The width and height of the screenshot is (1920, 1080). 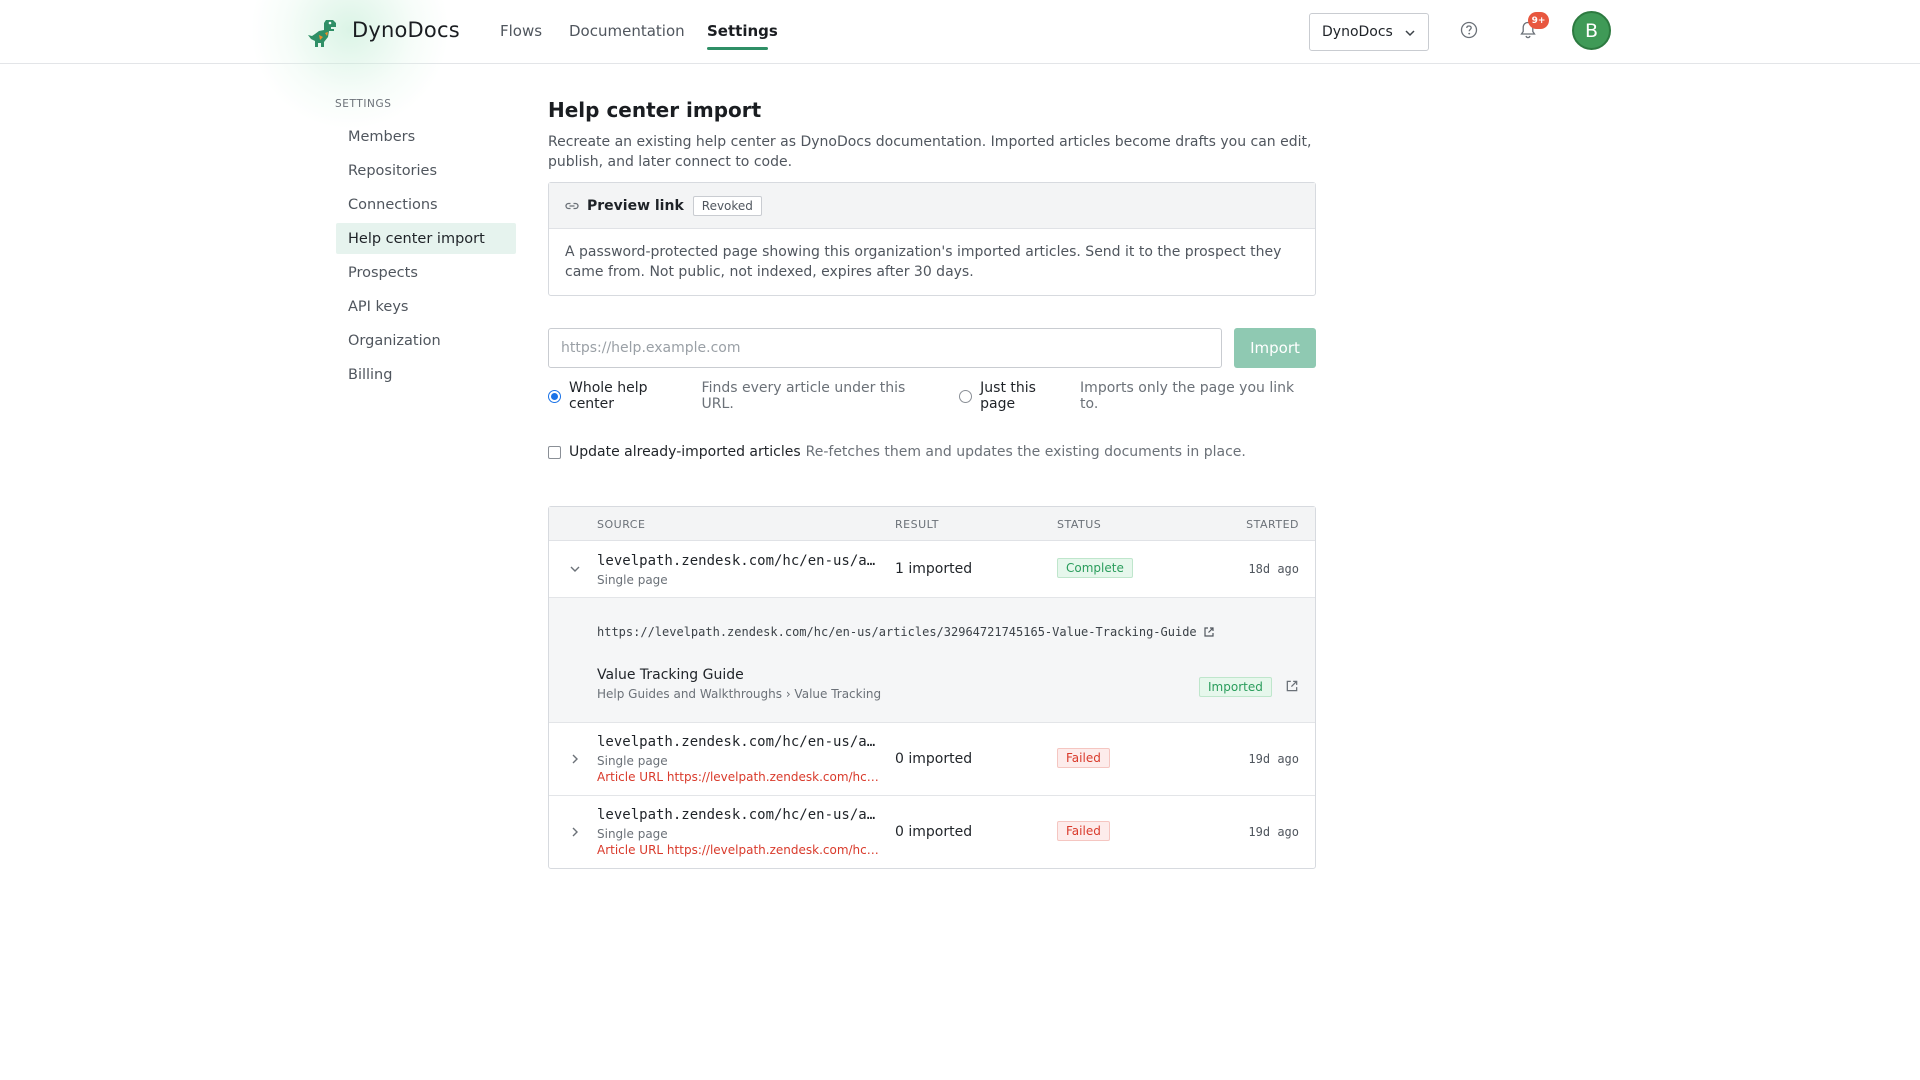 I want to click on sidebar-item-repositories: Repositories, so click(x=426, y=170).